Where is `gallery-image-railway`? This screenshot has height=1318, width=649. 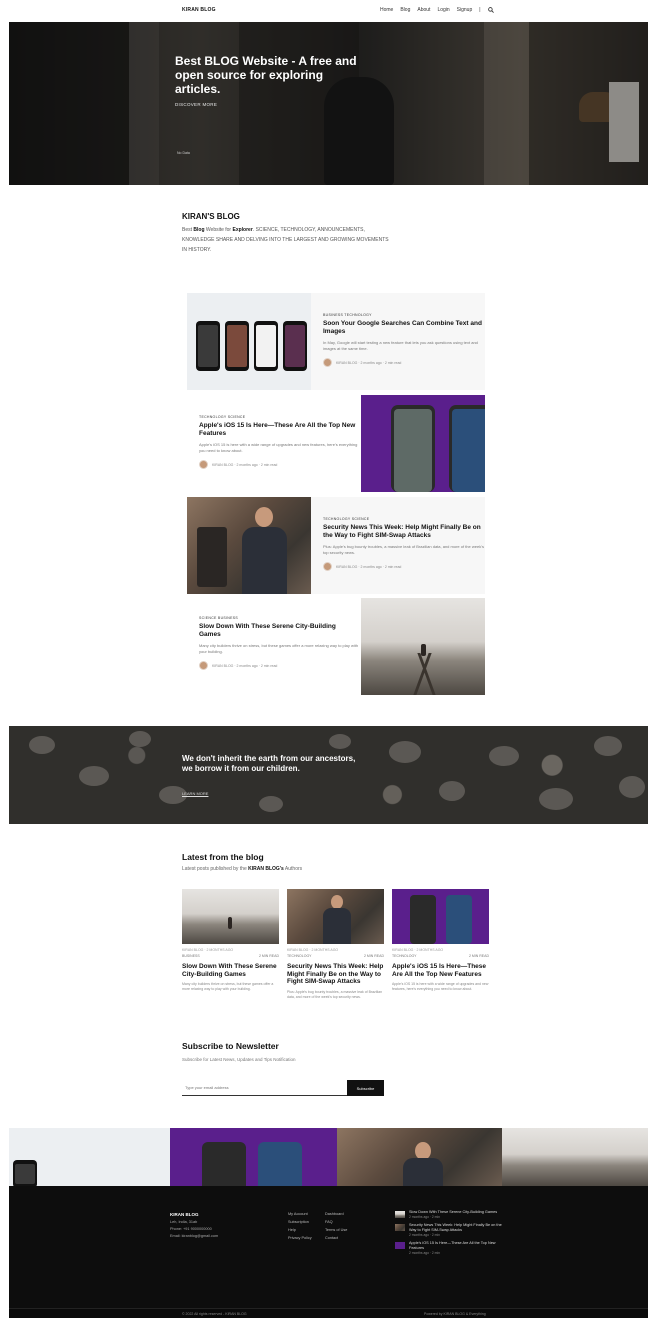
gallery-image-railway is located at coordinates (575, 1157).